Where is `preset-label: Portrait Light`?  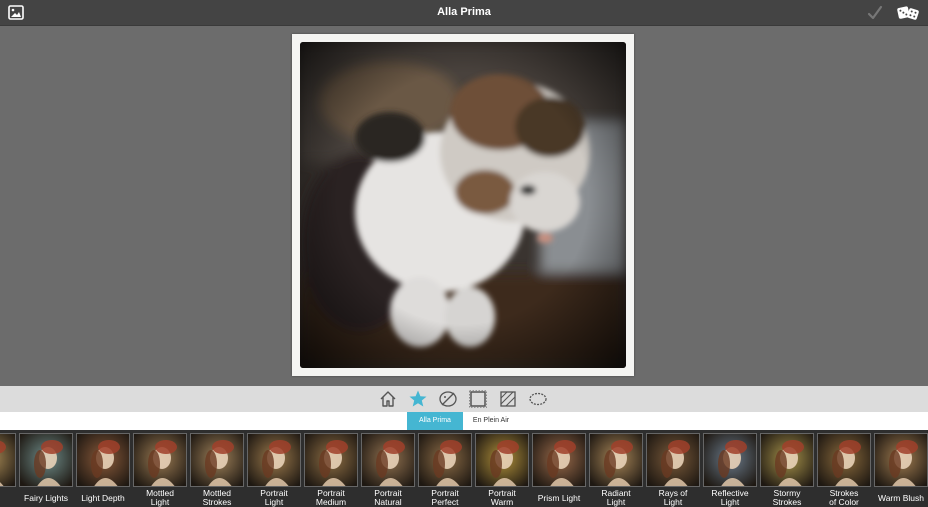
preset-label: Portrait Light is located at coordinates (274, 497).